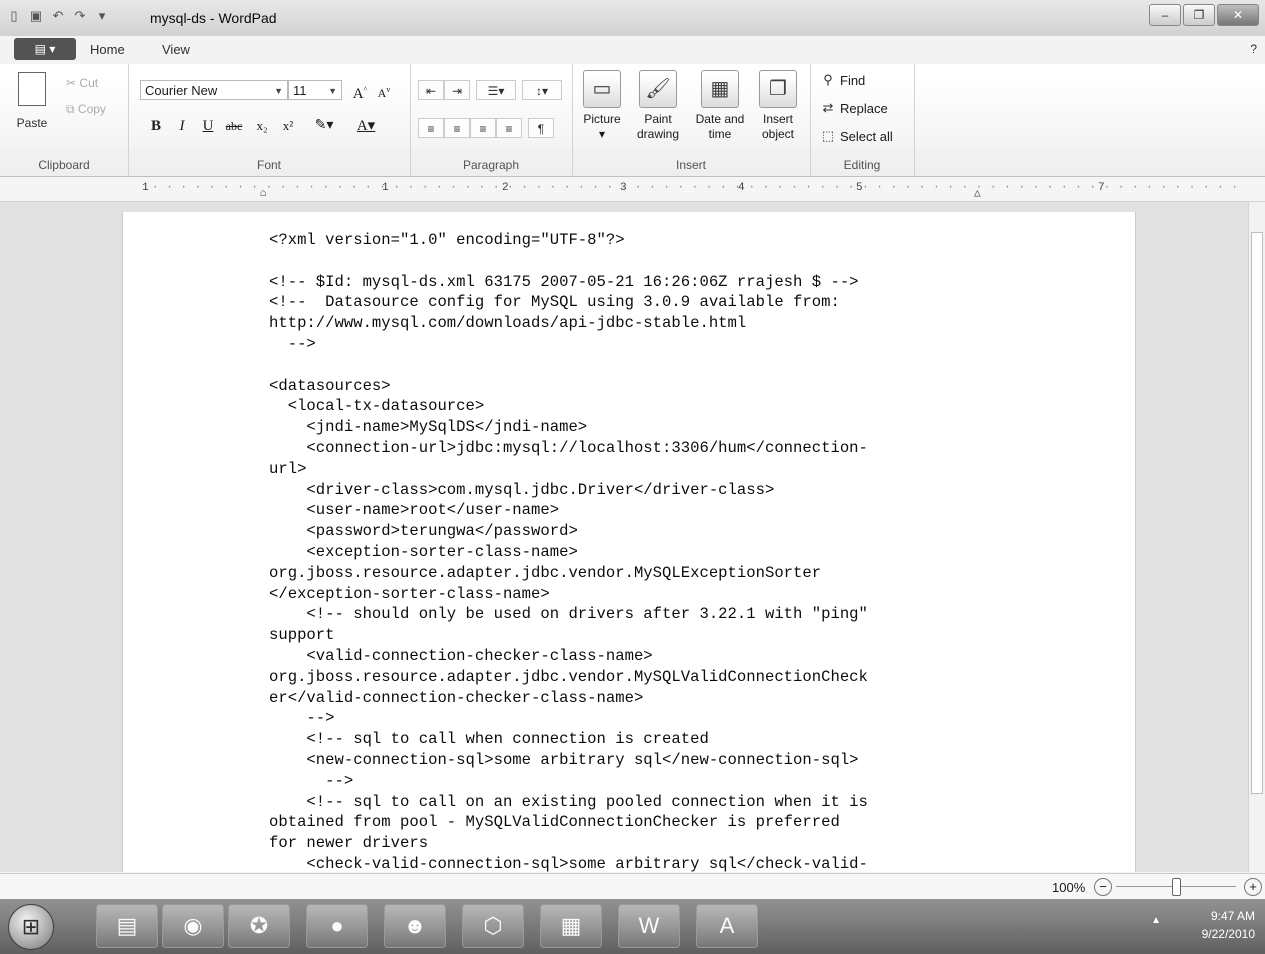  Describe the element at coordinates (330, 385) in the screenshot. I see `document-line: <datasources>` at that location.